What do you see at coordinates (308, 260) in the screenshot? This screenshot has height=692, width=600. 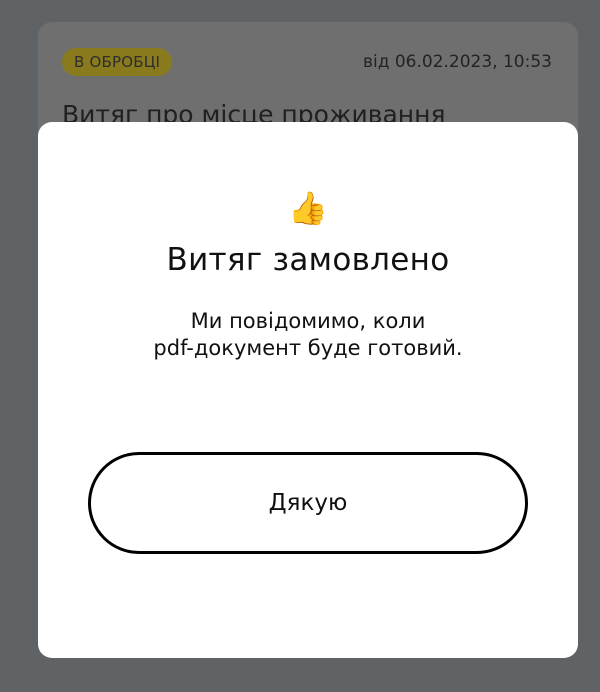 I see `modal-title: Витяг замовлено` at bounding box center [308, 260].